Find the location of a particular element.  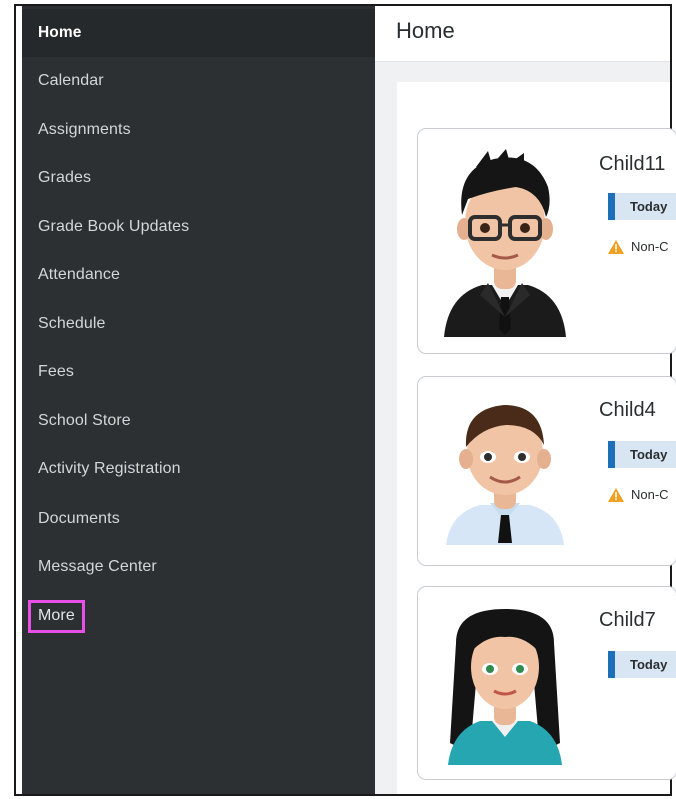

sidebar-item-label: Message Center is located at coordinates (97, 566).